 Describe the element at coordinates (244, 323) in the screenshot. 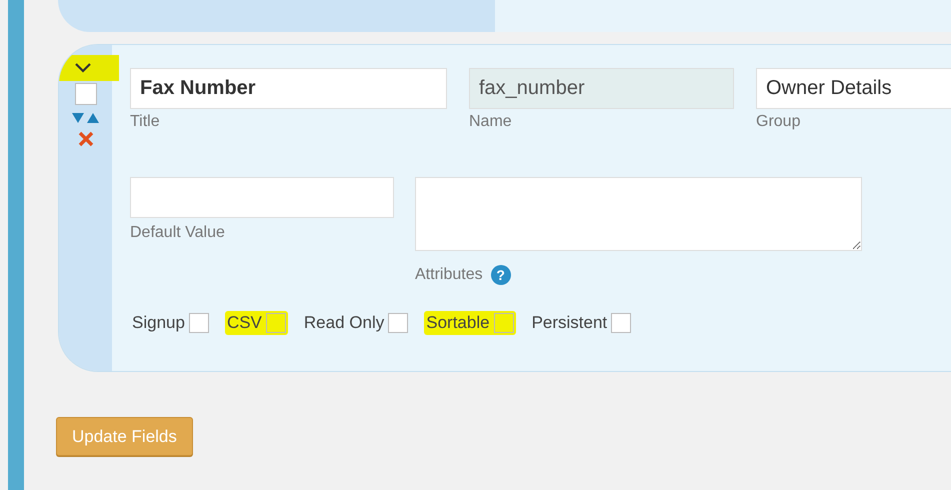

I see `option-label: CSV` at that location.